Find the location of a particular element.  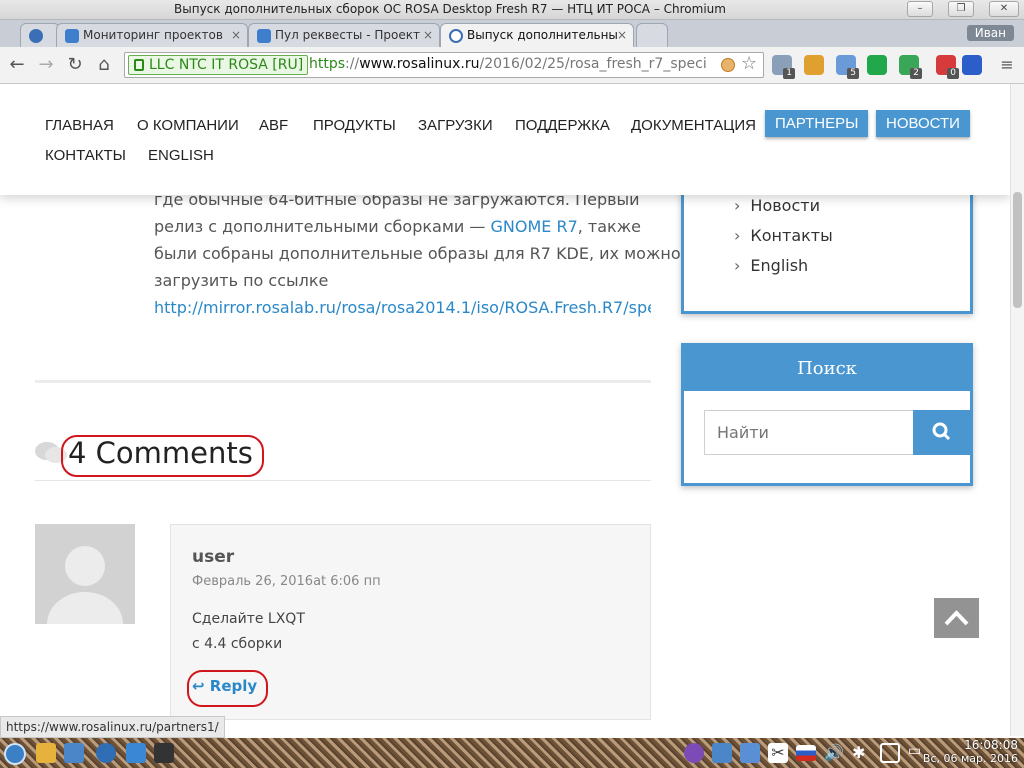

app-tab is located at coordinates (40, 35).